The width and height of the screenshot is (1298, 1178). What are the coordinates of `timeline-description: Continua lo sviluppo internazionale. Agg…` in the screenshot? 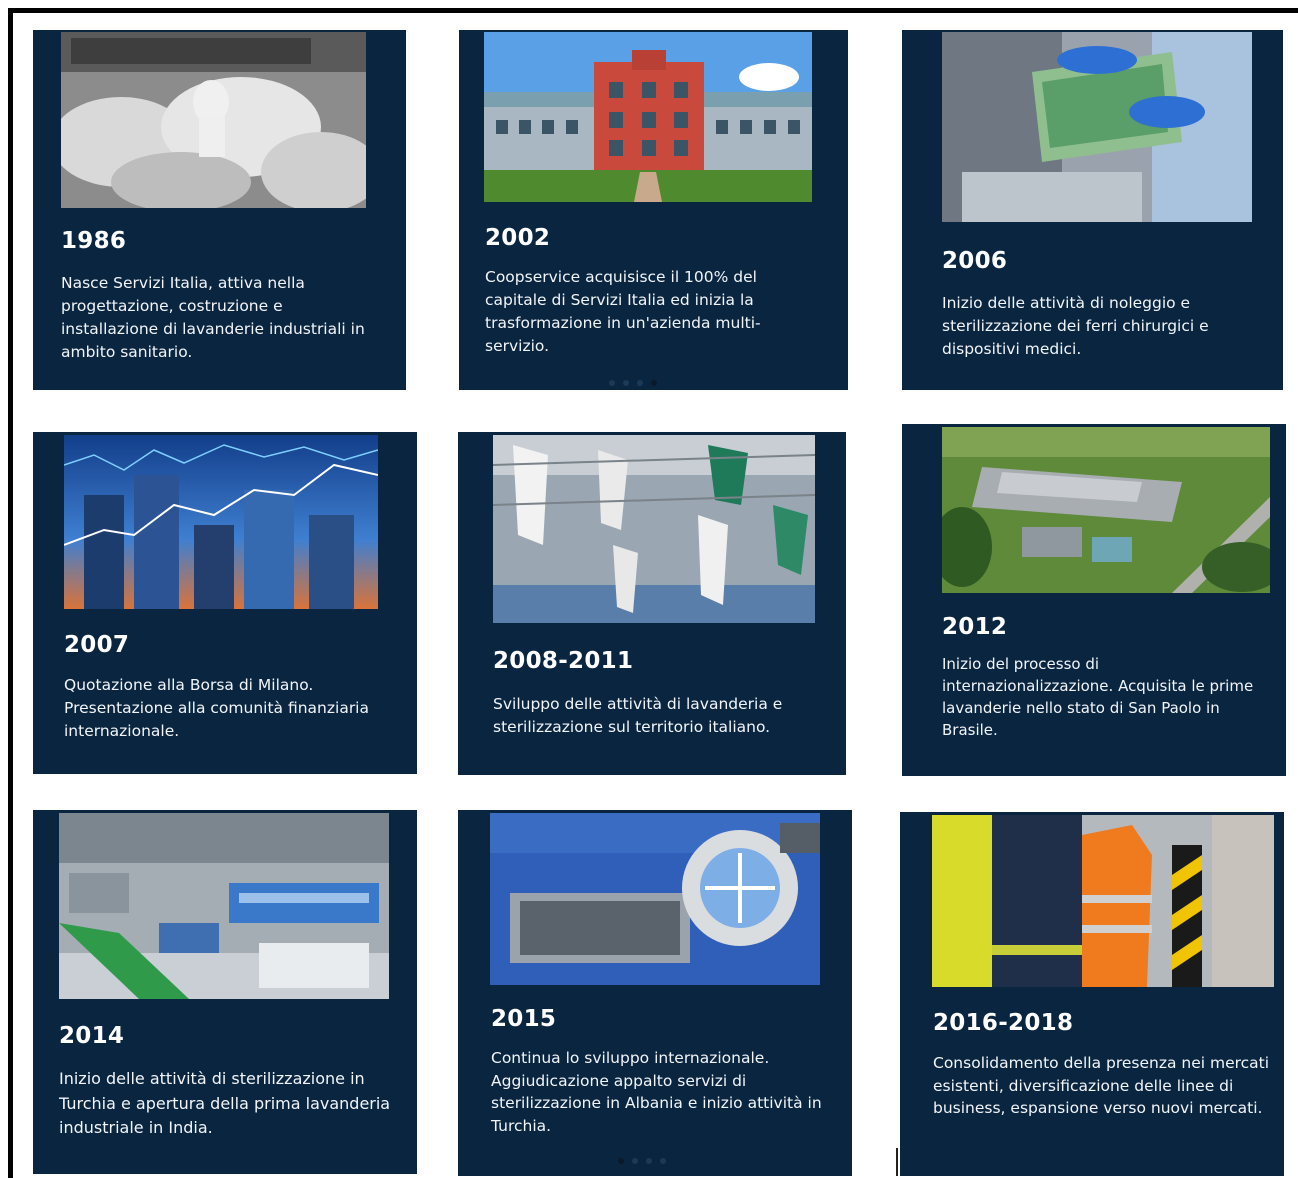 It's located at (656, 1092).